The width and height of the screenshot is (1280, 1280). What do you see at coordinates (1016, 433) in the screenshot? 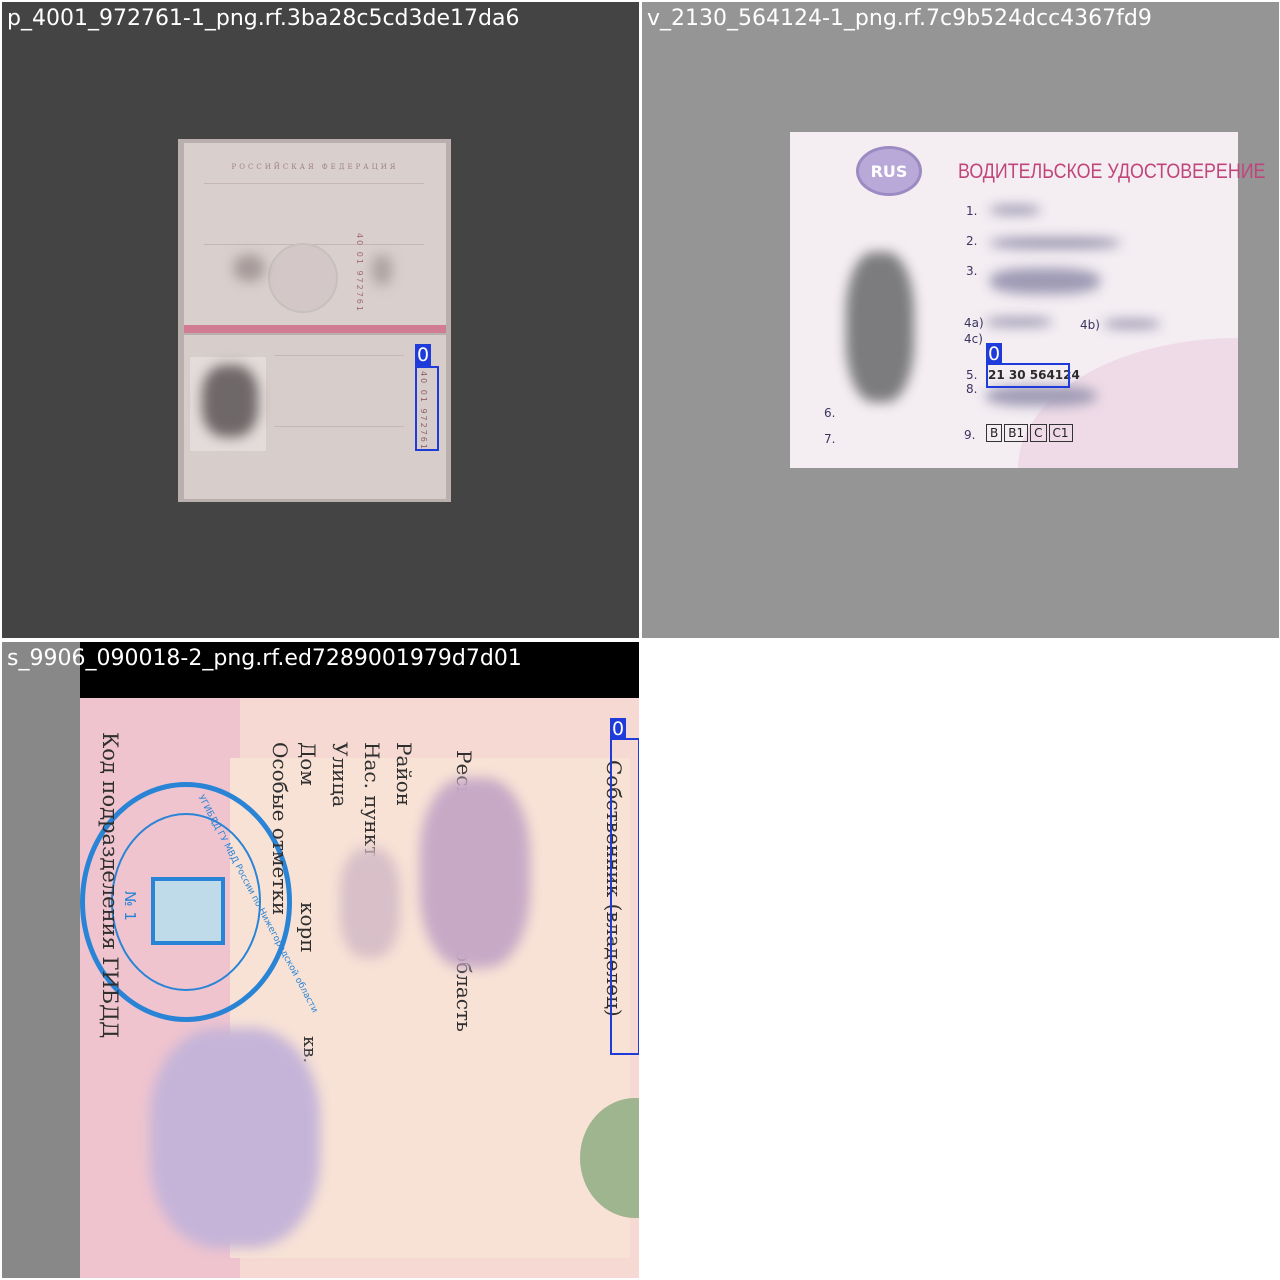
I see `license-category: B1` at bounding box center [1016, 433].